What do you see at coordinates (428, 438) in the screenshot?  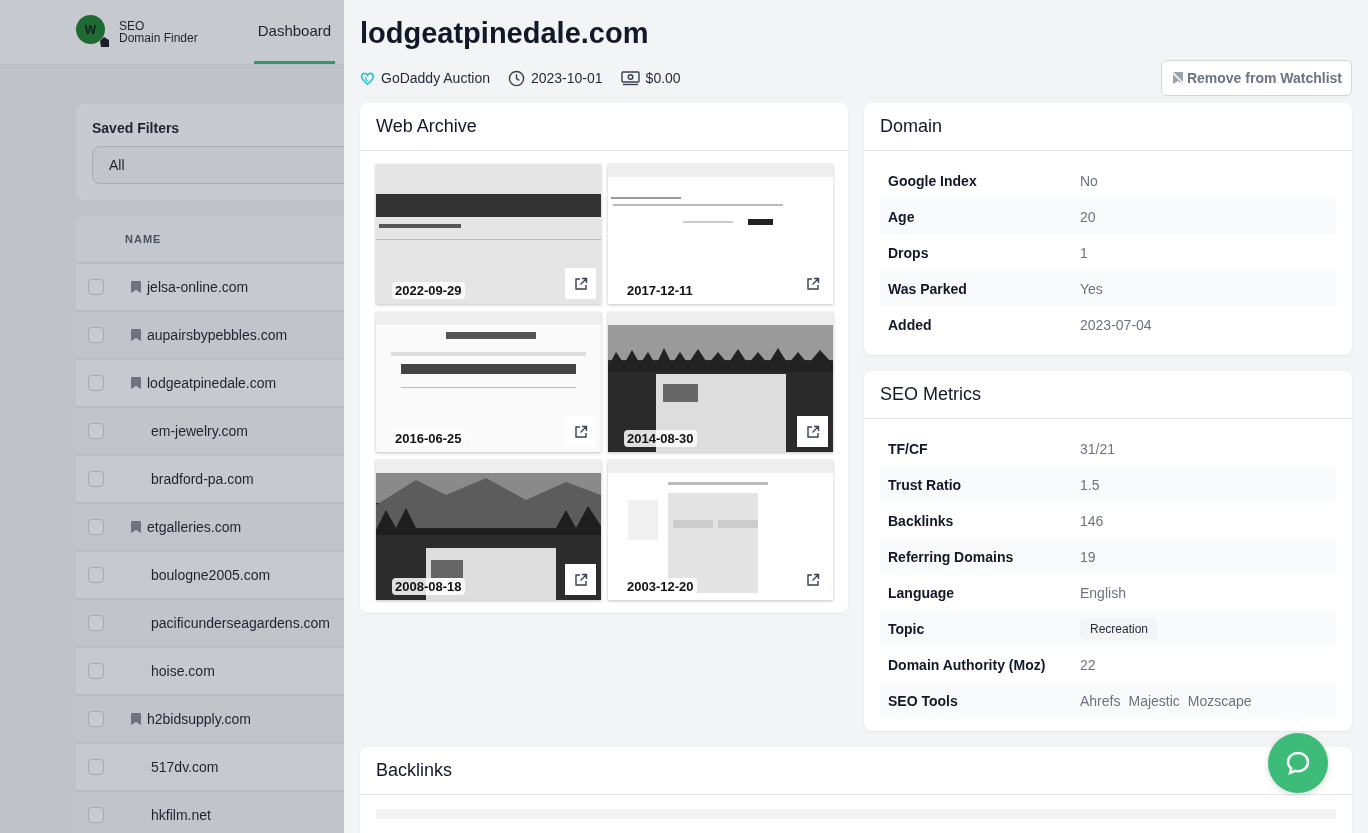 I see `snapshot-date: 2016-06-25` at bounding box center [428, 438].